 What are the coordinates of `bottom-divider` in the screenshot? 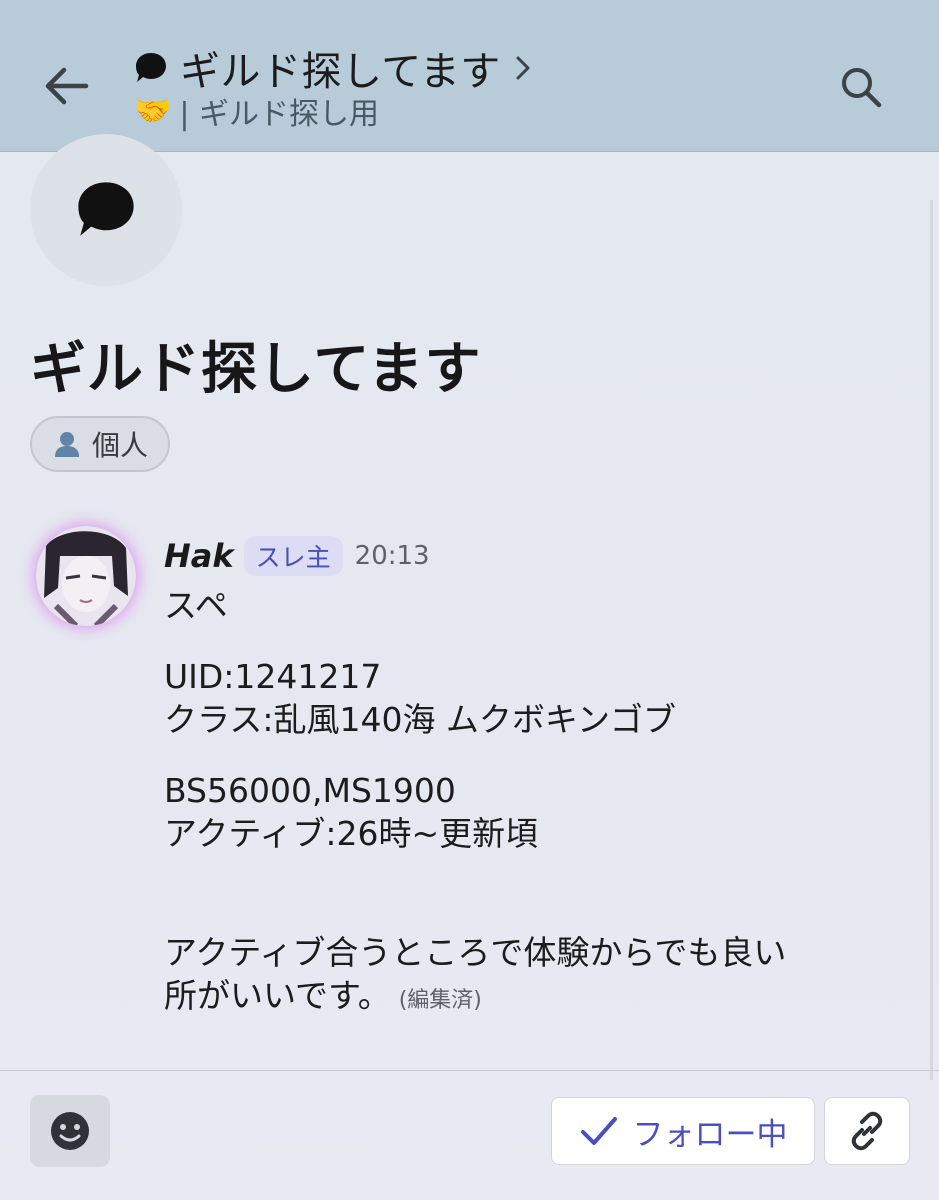 It's located at (469, 1070).